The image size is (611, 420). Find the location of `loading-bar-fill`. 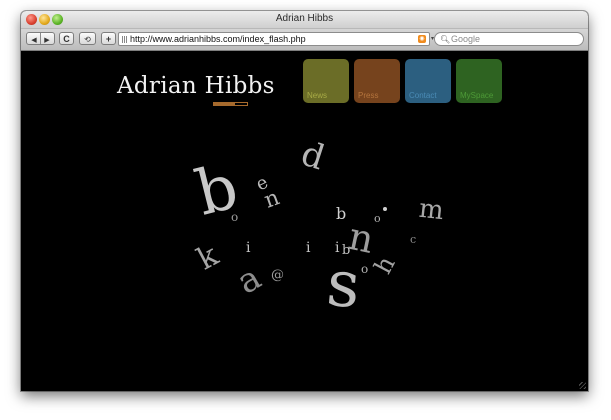

loading-bar-fill is located at coordinates (225, 104).